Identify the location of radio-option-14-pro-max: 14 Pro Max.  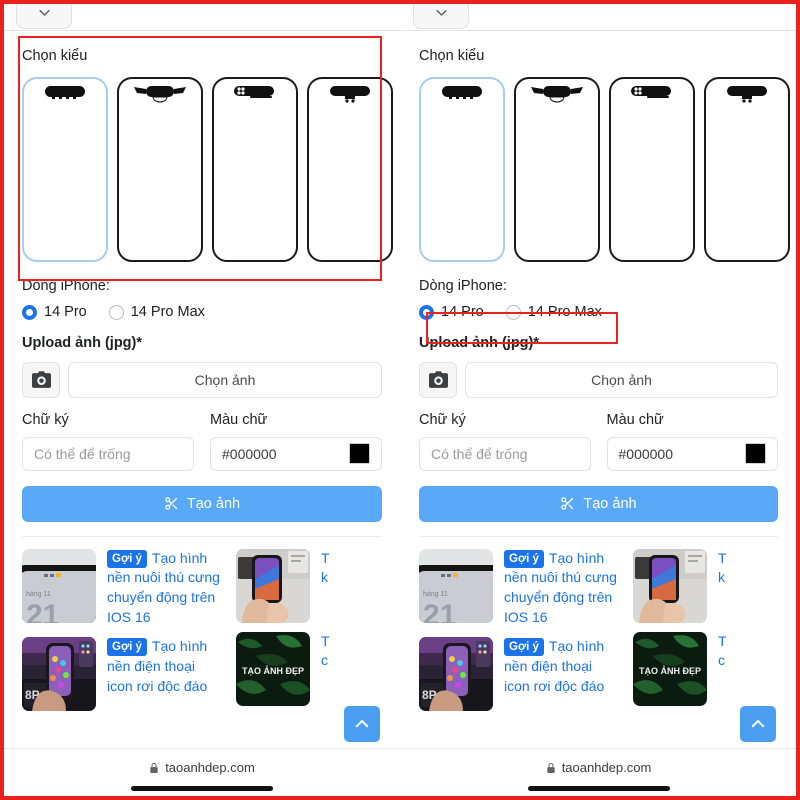
(156, 312).